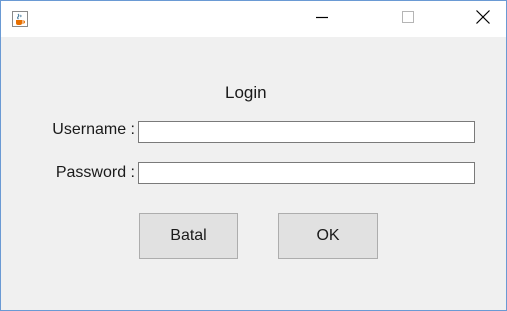  I want to click on password-label: Password :, so click(95, 172).